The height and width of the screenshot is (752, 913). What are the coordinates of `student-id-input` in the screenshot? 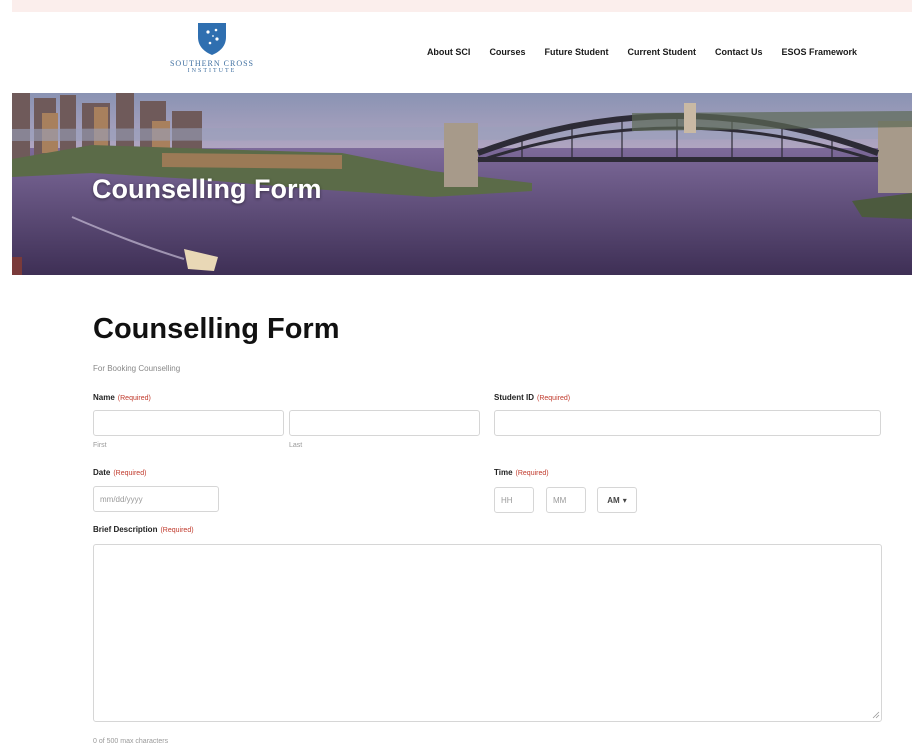 It's located at (687, 423).